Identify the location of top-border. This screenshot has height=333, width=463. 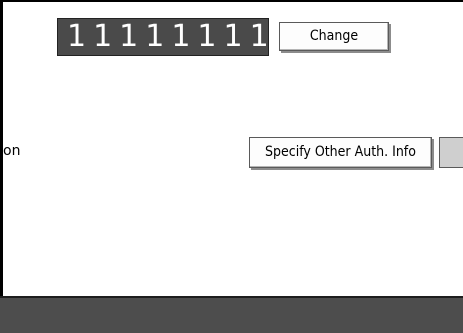
(231, 1).